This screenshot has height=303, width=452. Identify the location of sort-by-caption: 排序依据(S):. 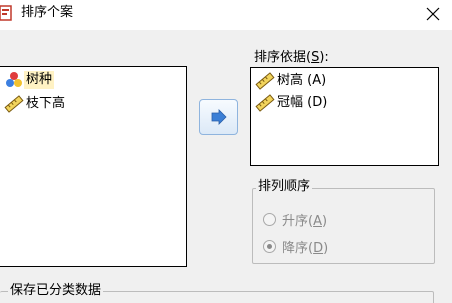
(291, 58).